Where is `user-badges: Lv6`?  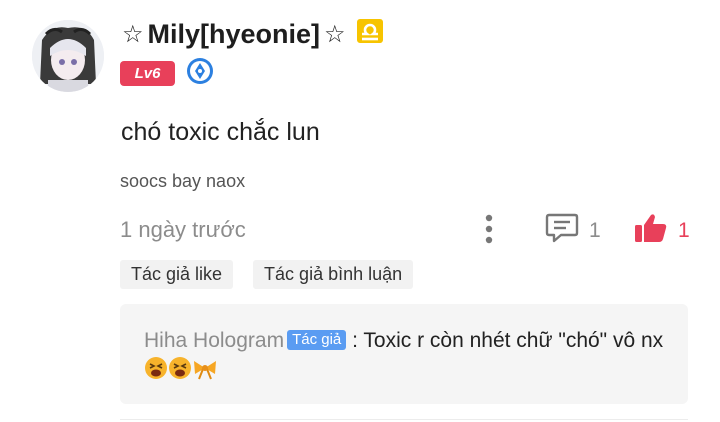
user-badges: Lv6 is located at coordinates (167, 73).